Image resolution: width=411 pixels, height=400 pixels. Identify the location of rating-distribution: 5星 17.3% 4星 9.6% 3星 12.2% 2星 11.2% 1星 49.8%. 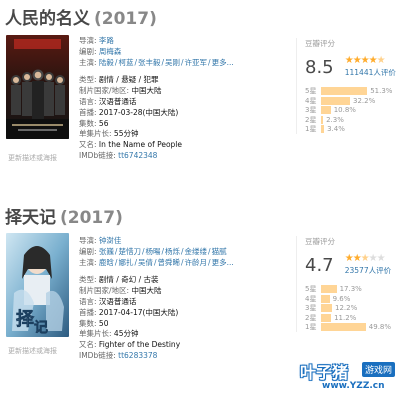
(356, 308).